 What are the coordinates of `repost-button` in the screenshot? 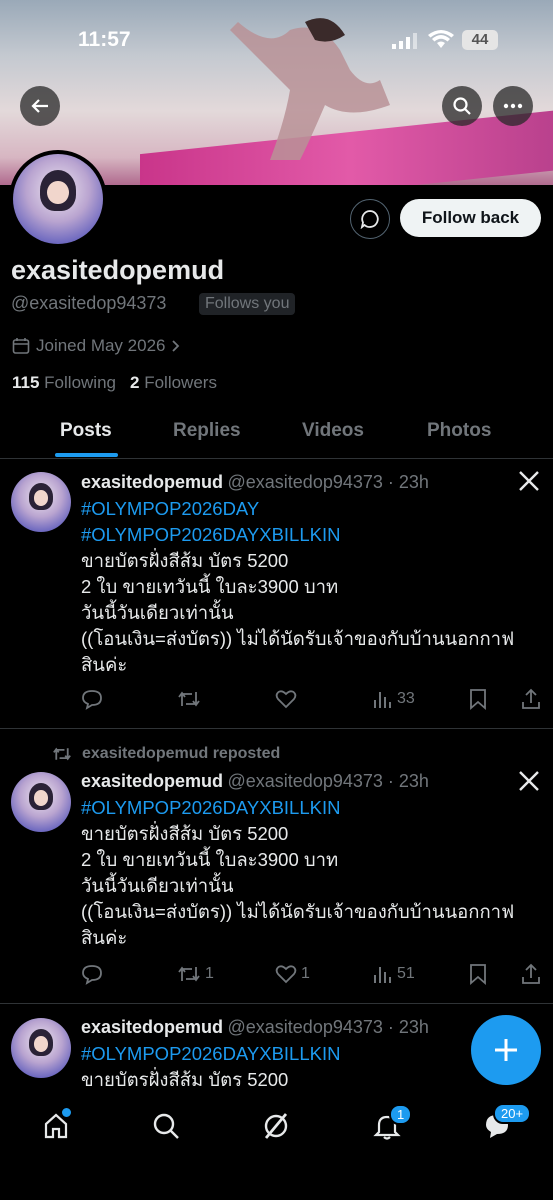 It's located at (191, 699).